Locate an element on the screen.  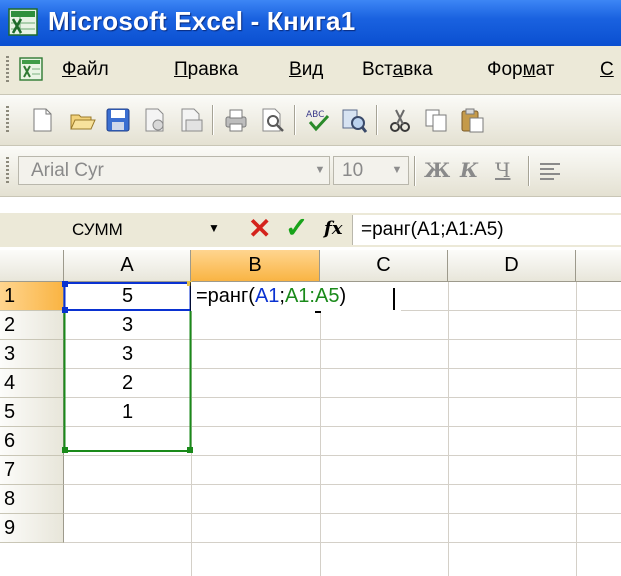
cell-b1-editor: =ранг(A1;A1:A5) is located at coordinates (296, 296).